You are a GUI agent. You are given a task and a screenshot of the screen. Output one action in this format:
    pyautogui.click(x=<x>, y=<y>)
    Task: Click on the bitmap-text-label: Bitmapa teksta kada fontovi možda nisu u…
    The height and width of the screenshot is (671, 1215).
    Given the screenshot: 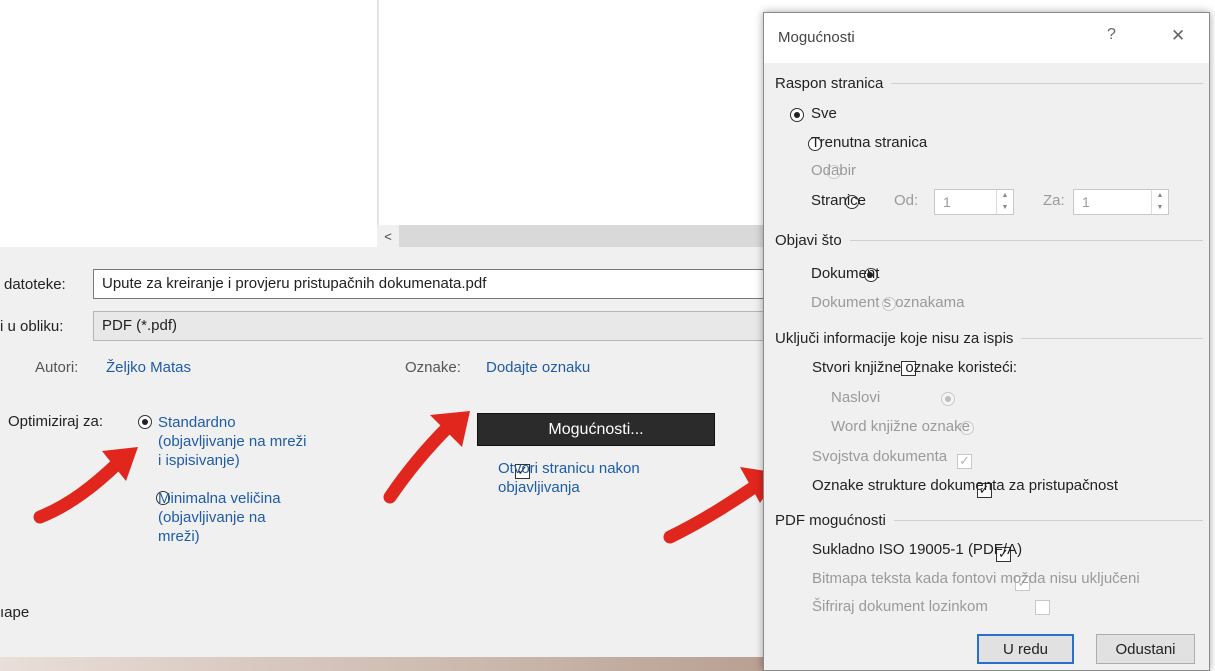 What is the action you would take?
    pyautogui.click(x=976, y=578)
    